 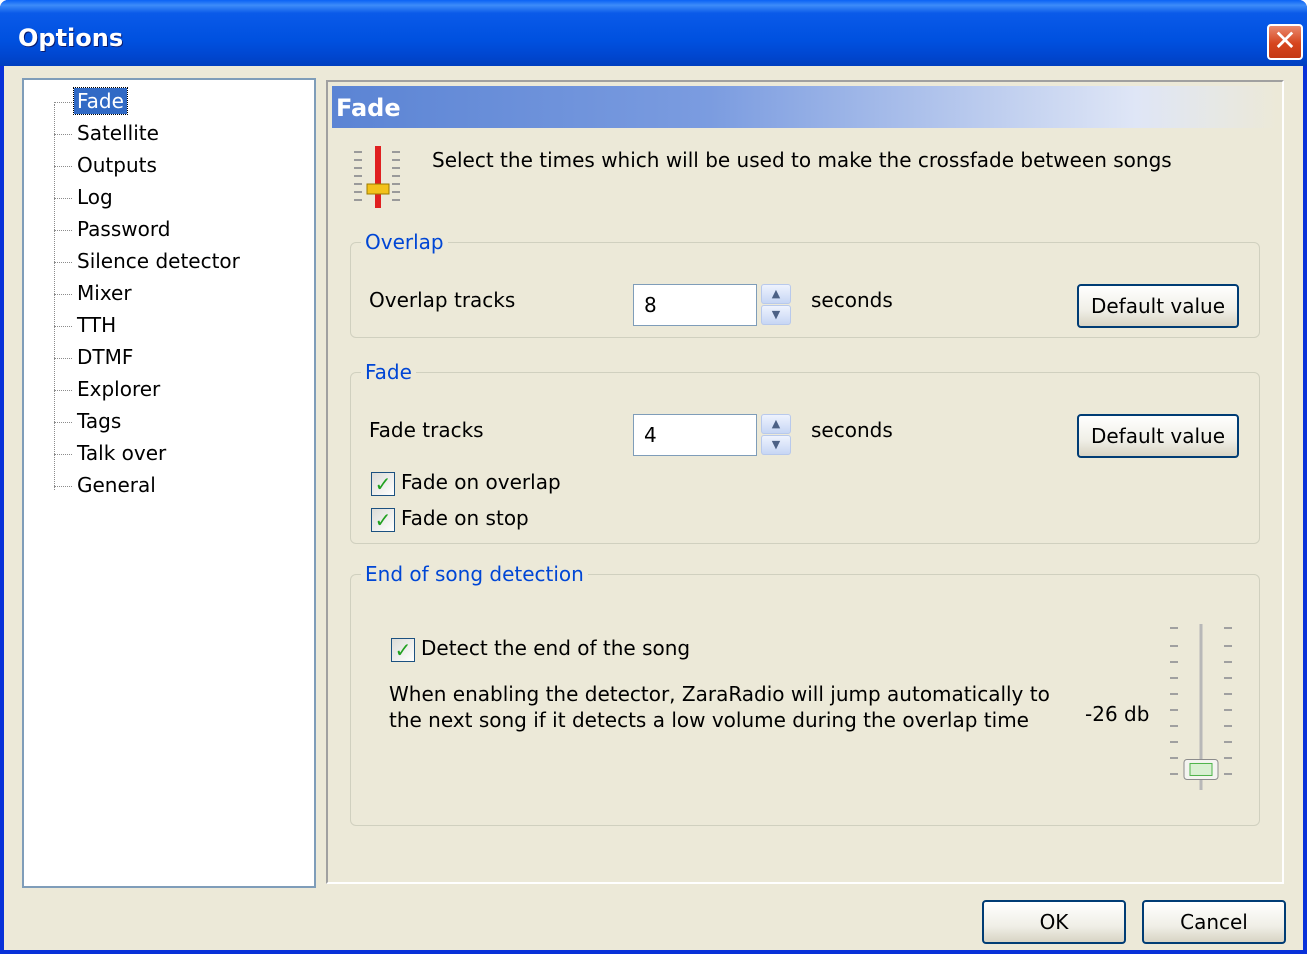 I want to click on overlap-default-button: Default value, so click(x=1158, y=306).